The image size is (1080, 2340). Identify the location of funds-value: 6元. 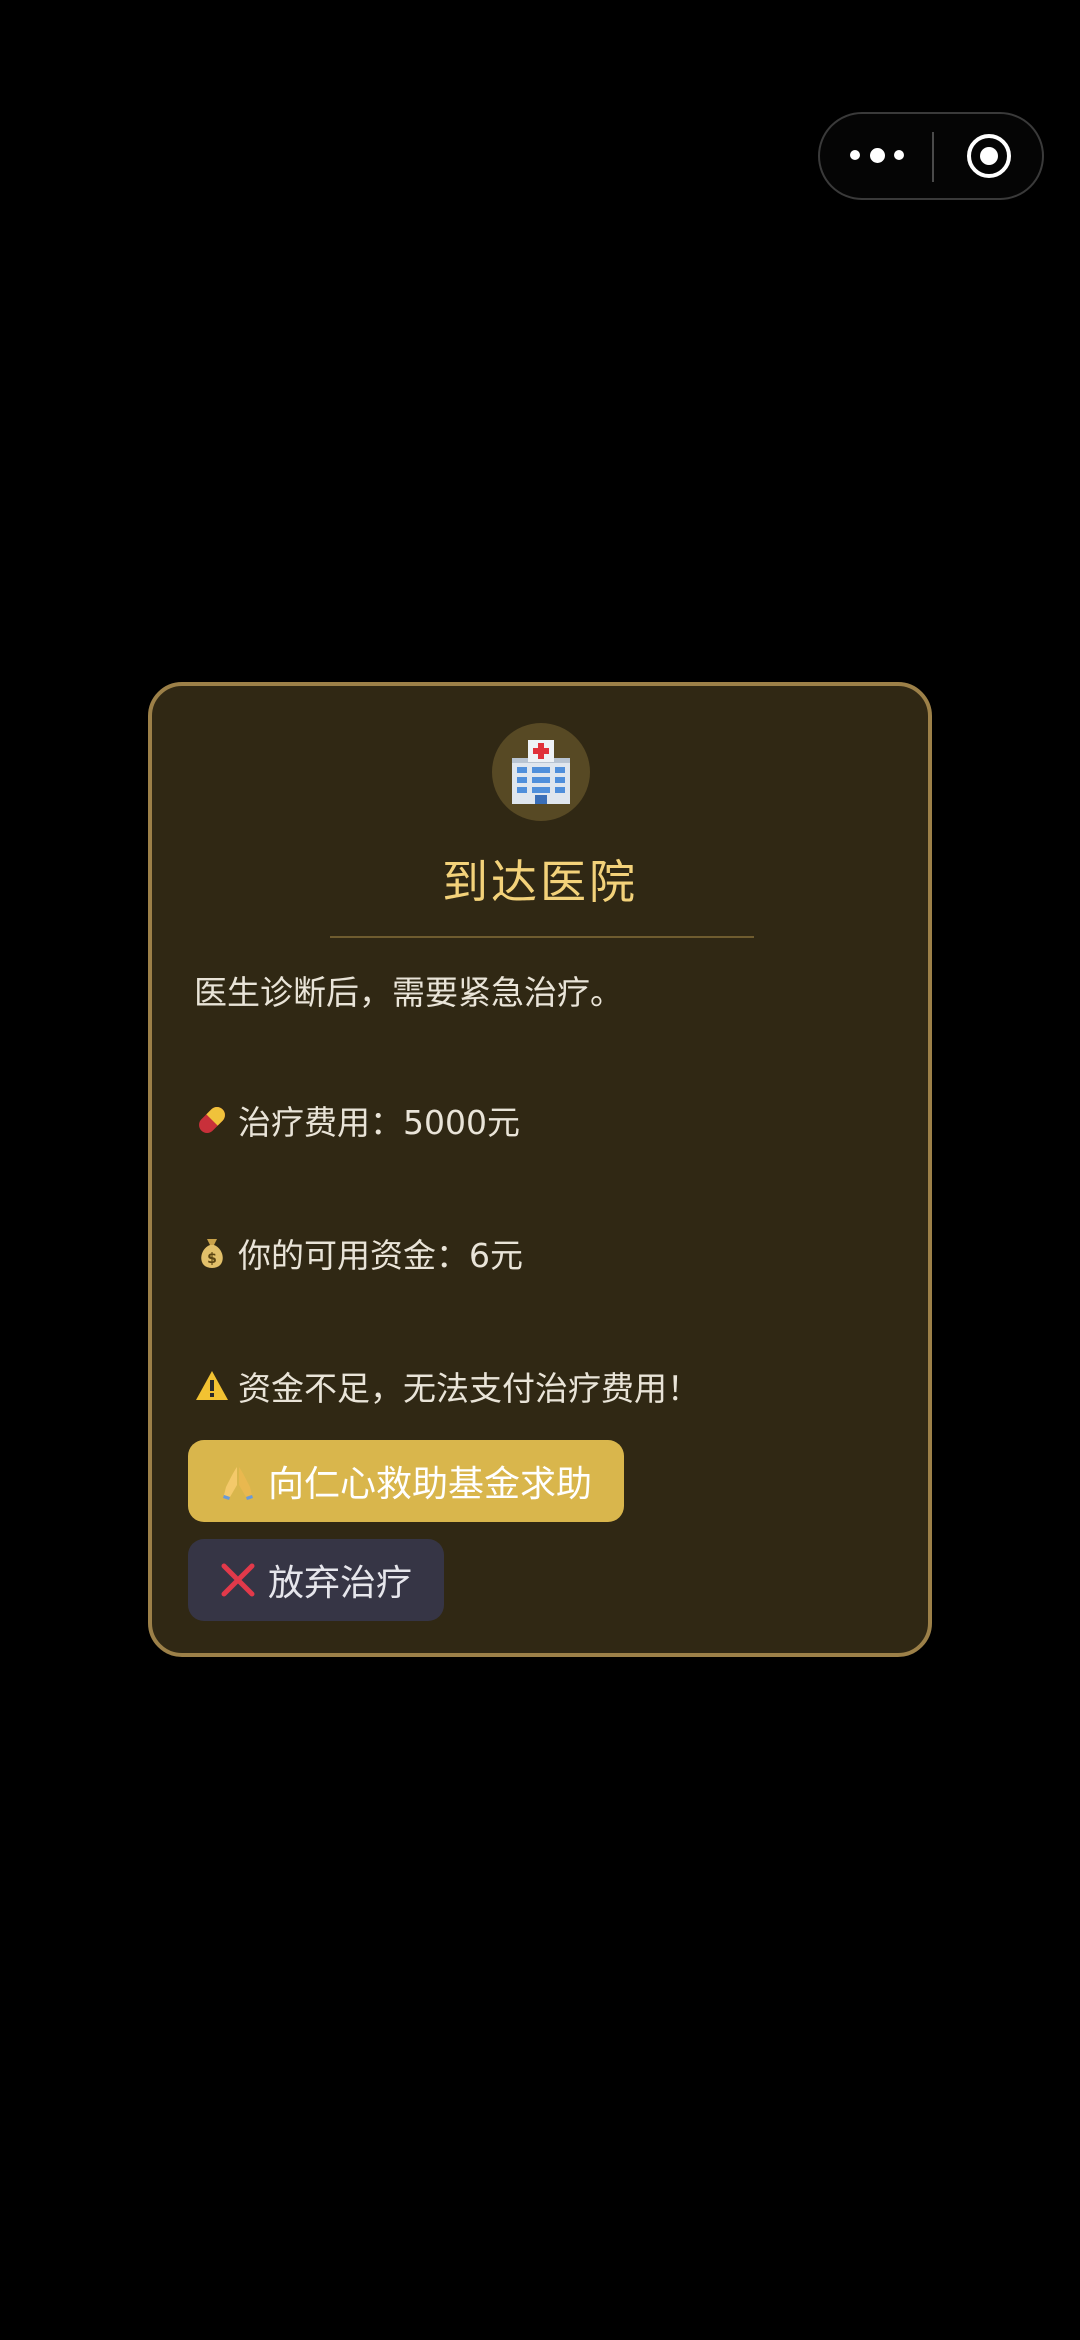
(496, 1255).